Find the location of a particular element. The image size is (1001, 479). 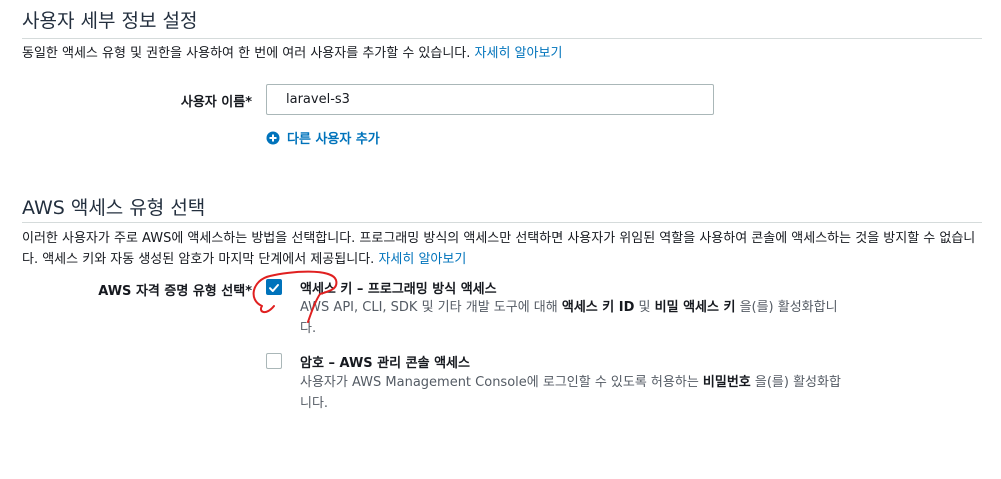

username-input: laravel-s3 is located at coordinates (490, 99).